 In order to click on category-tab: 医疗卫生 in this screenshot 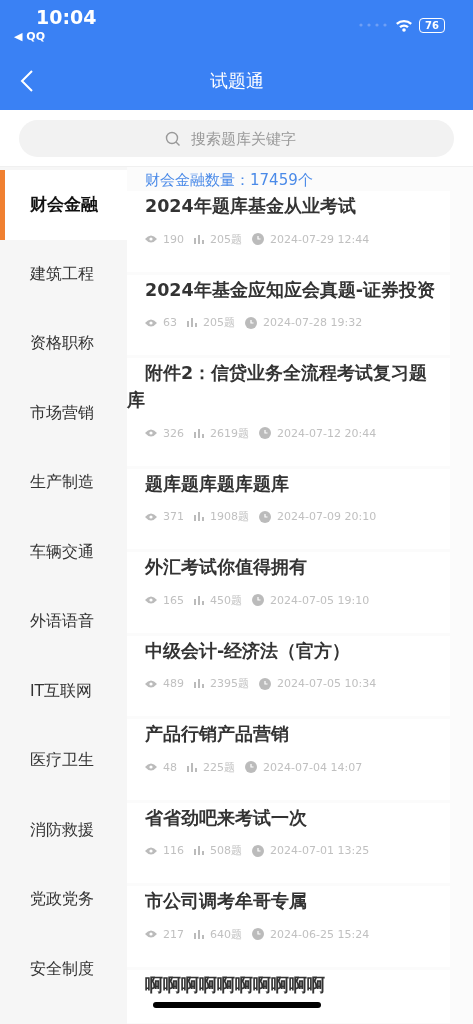, I will do `click(63, 761)`.